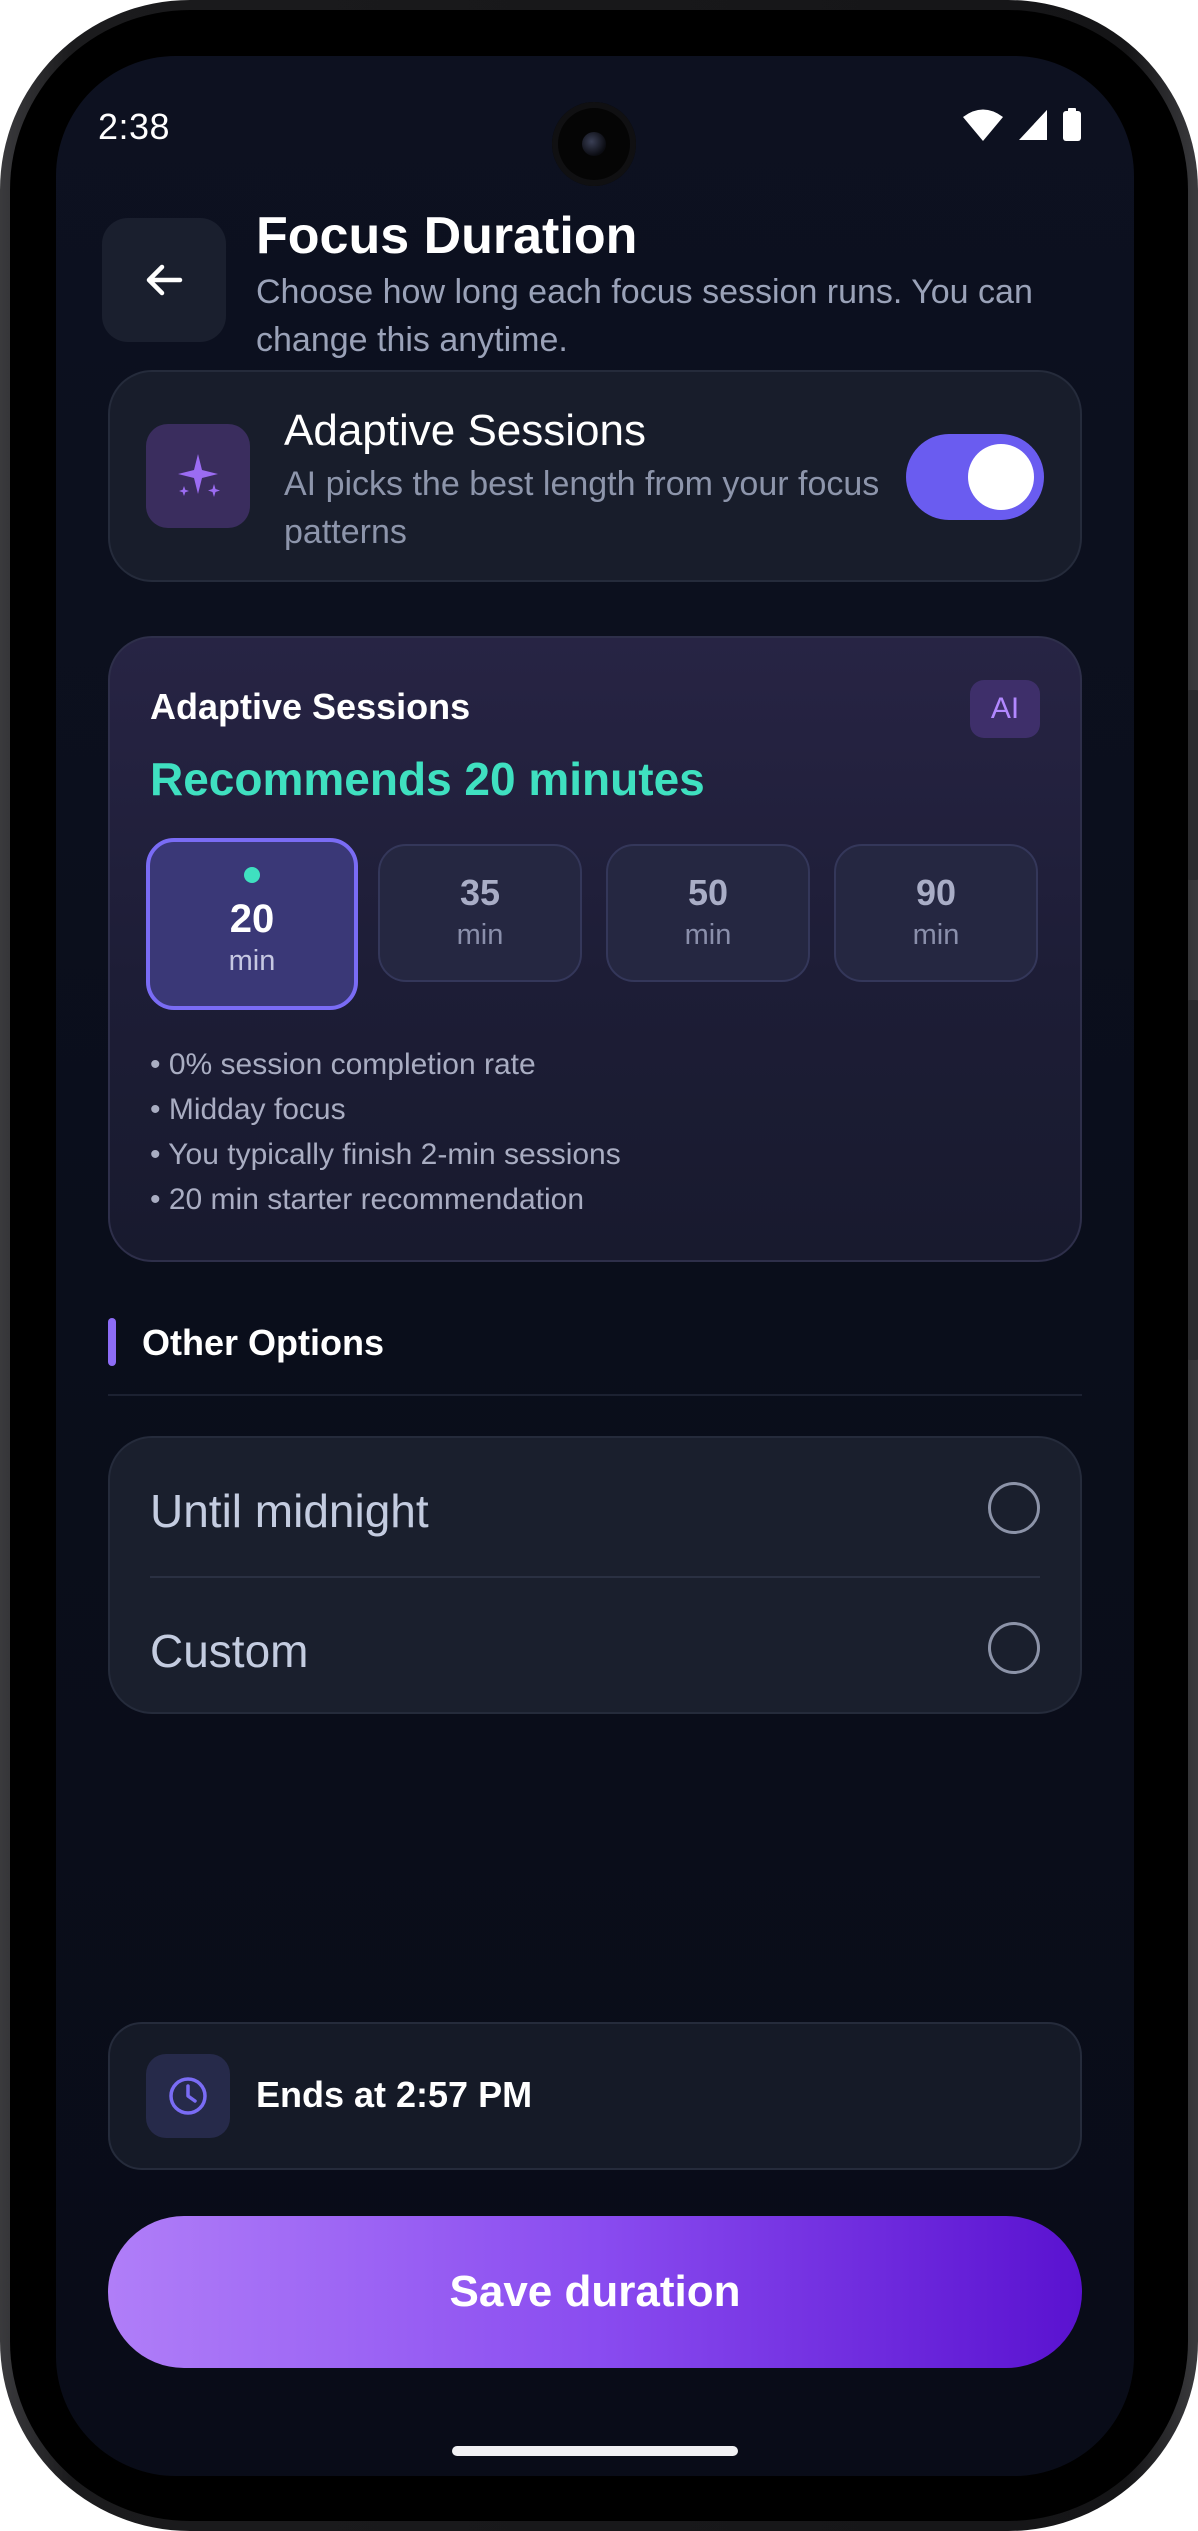  I want to click on recommendation-title: Adaptive Sessions, so click(310, 706).